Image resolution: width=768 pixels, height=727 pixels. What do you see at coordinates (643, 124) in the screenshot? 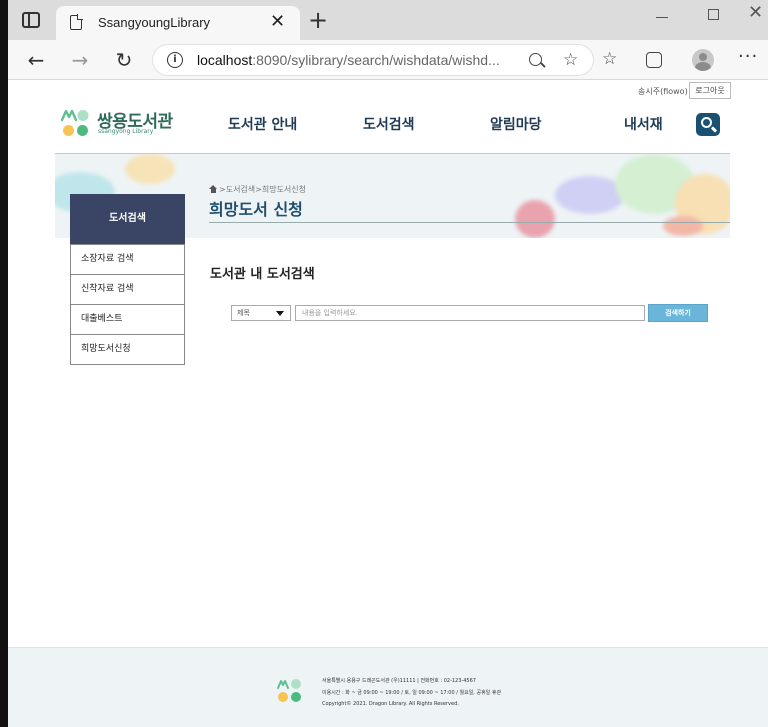
I see `nav-my-library: 내서재` at bounding box center [643, 124].